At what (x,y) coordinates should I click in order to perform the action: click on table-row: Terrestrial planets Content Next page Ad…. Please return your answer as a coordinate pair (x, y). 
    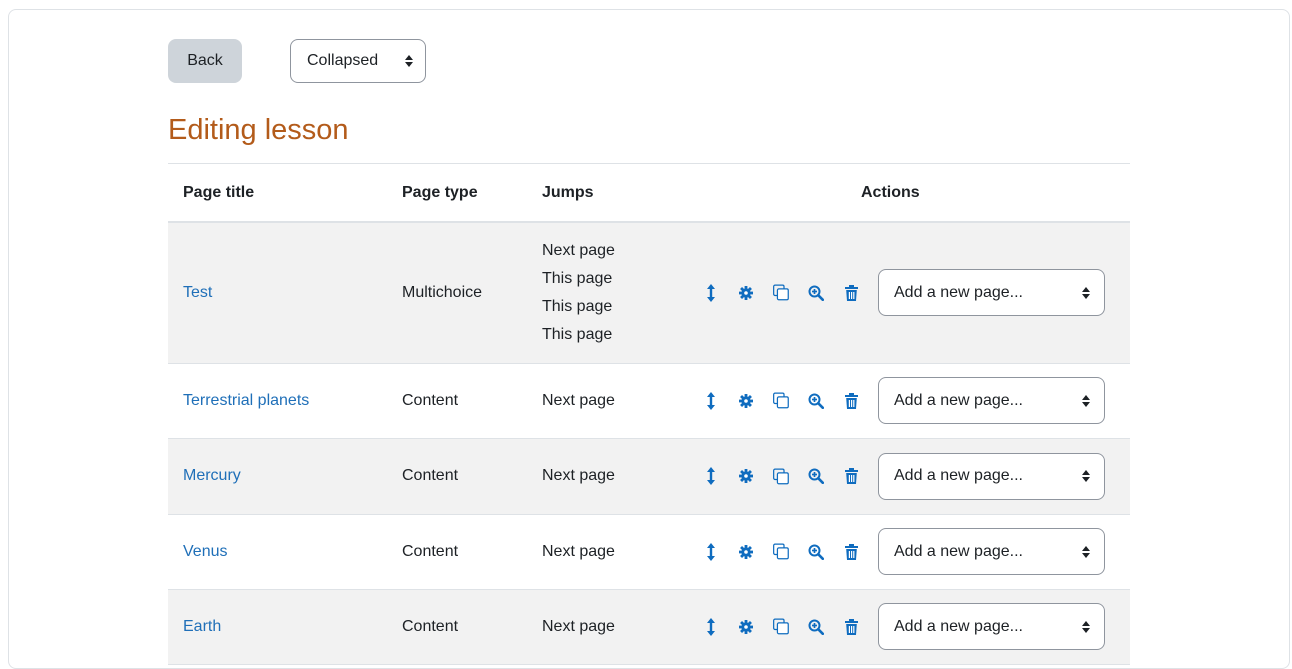
    Looking at the image, I should click on (649, 401).